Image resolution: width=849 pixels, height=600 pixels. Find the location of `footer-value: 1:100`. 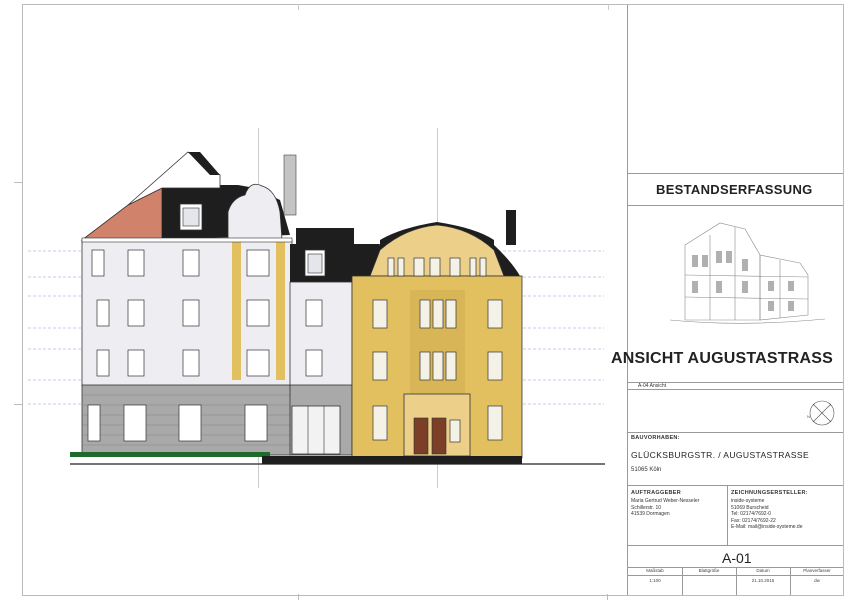

footer-value: 1:100 is located at coordinates (655, 580).